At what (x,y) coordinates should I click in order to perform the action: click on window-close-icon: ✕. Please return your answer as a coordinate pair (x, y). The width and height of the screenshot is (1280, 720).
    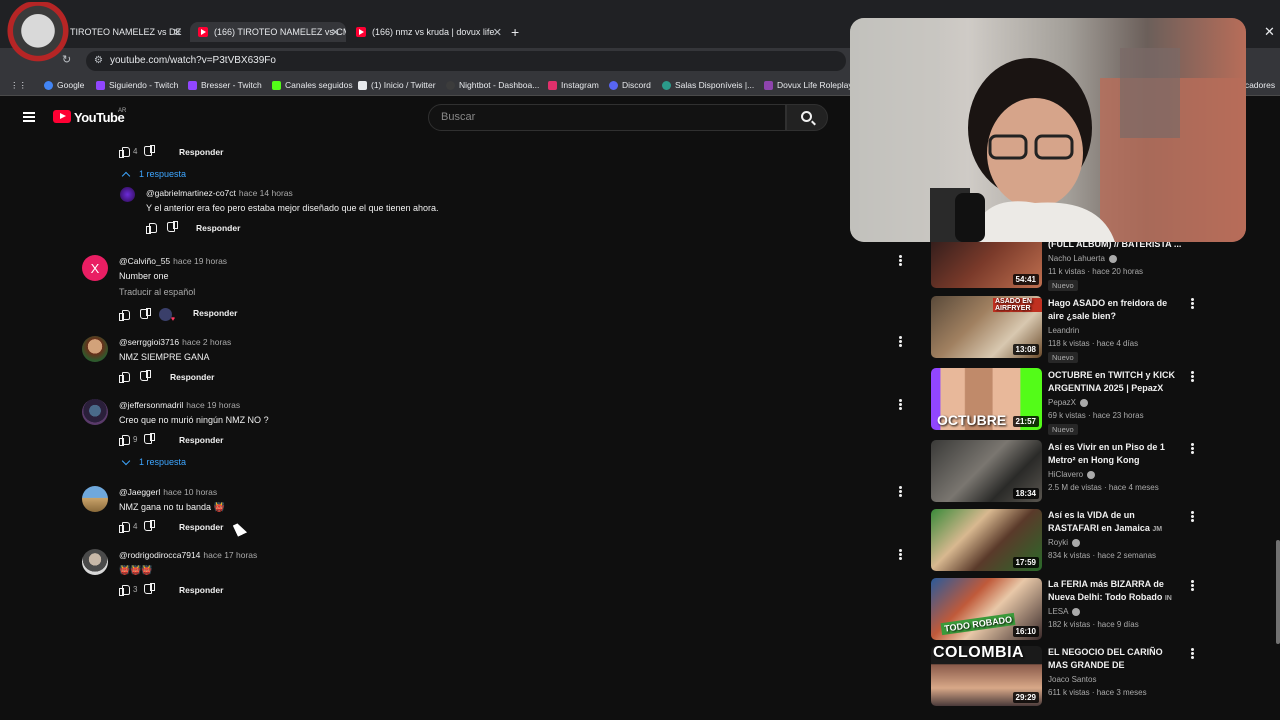
    Looking at the image, I should click on (1269, 32).